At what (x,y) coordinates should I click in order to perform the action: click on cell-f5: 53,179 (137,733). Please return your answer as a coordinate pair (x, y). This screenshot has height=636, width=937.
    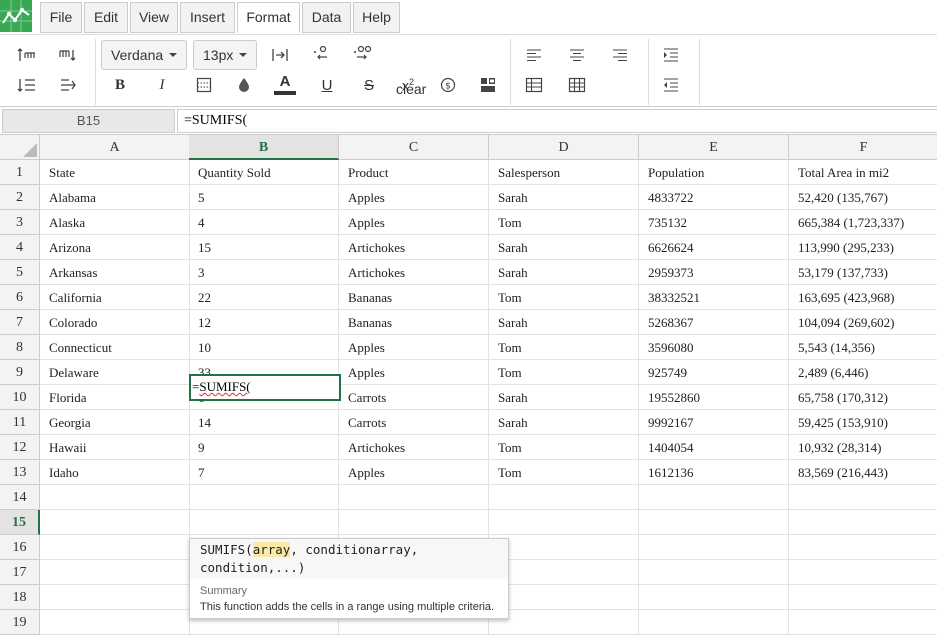
    Looking at the image, I should click on (863, 272).